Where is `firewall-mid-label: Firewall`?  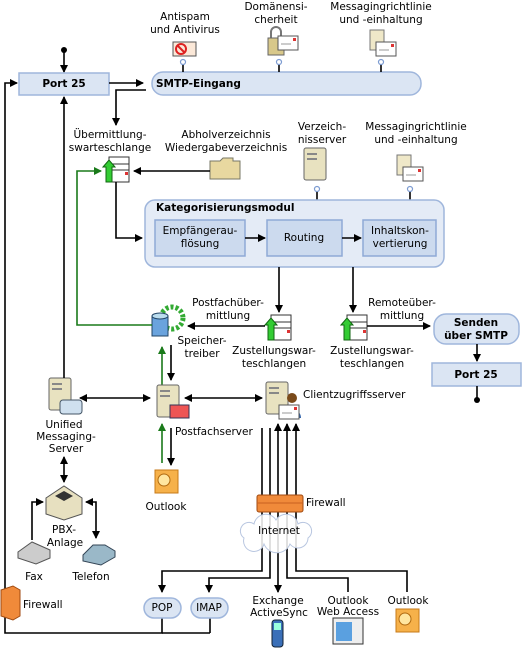 firewall-mid-label: Firewall is located at coordinates (326, 503).